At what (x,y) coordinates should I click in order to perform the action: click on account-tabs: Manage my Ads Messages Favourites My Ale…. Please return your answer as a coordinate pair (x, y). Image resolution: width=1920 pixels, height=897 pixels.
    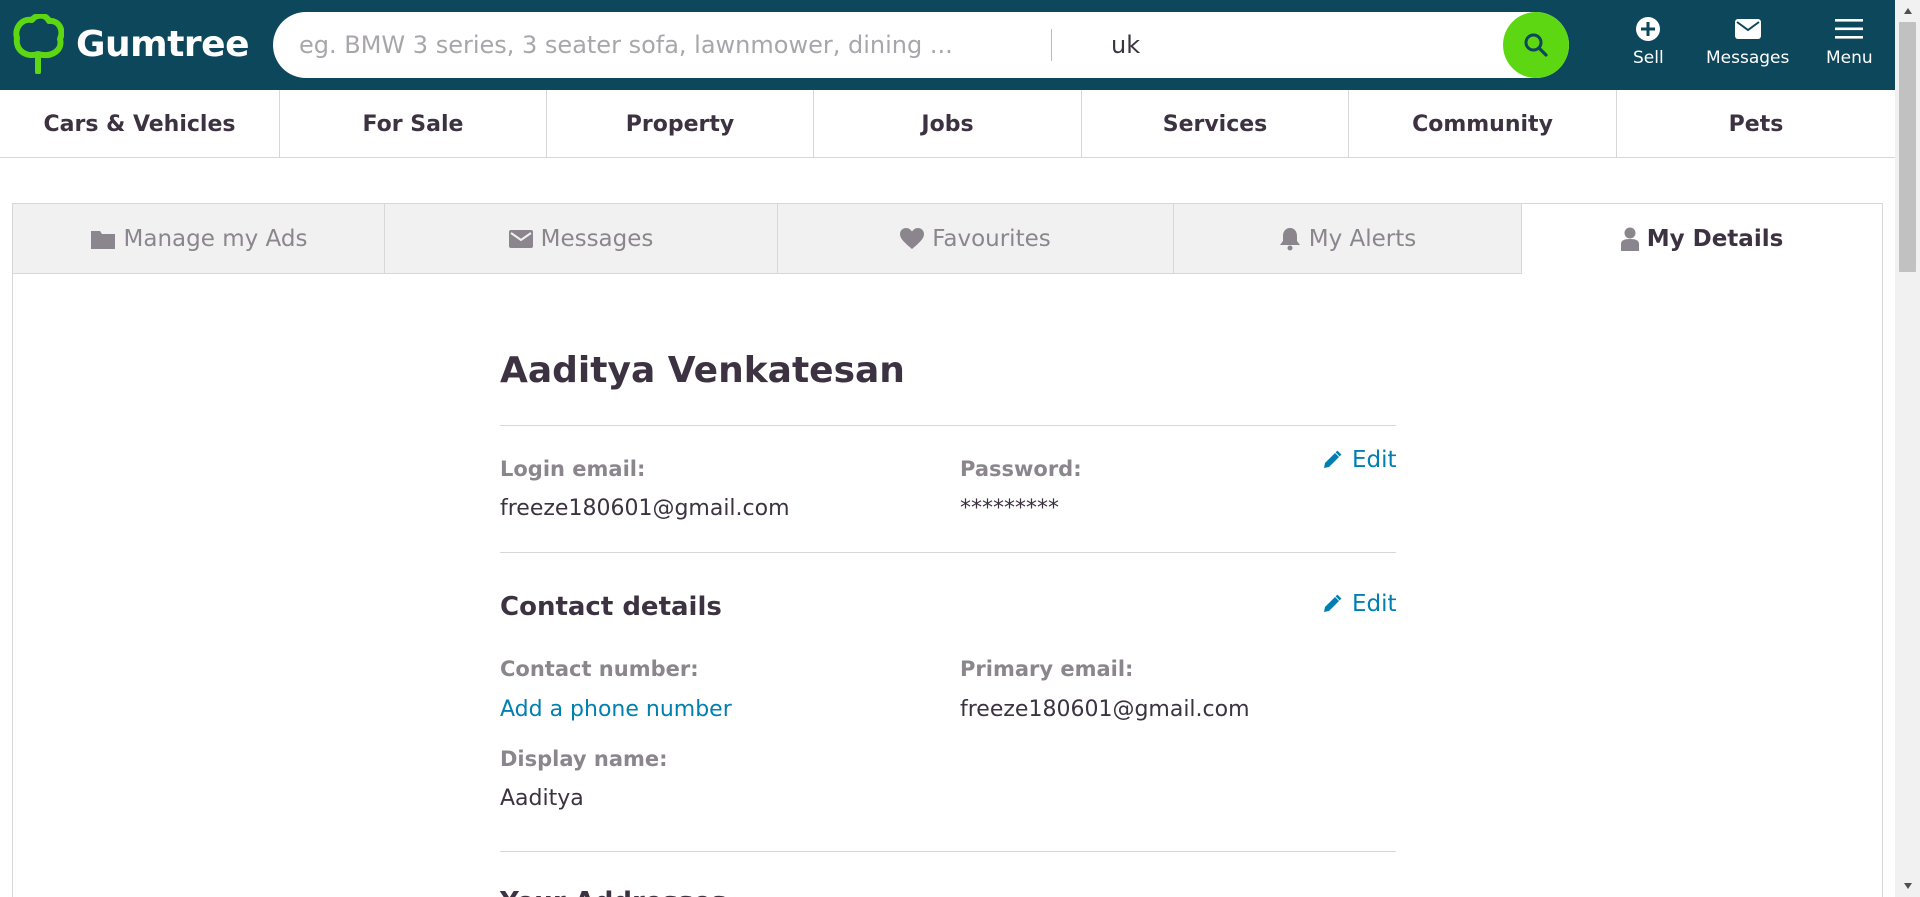
    Looking at the image, I should click on (947, 239).